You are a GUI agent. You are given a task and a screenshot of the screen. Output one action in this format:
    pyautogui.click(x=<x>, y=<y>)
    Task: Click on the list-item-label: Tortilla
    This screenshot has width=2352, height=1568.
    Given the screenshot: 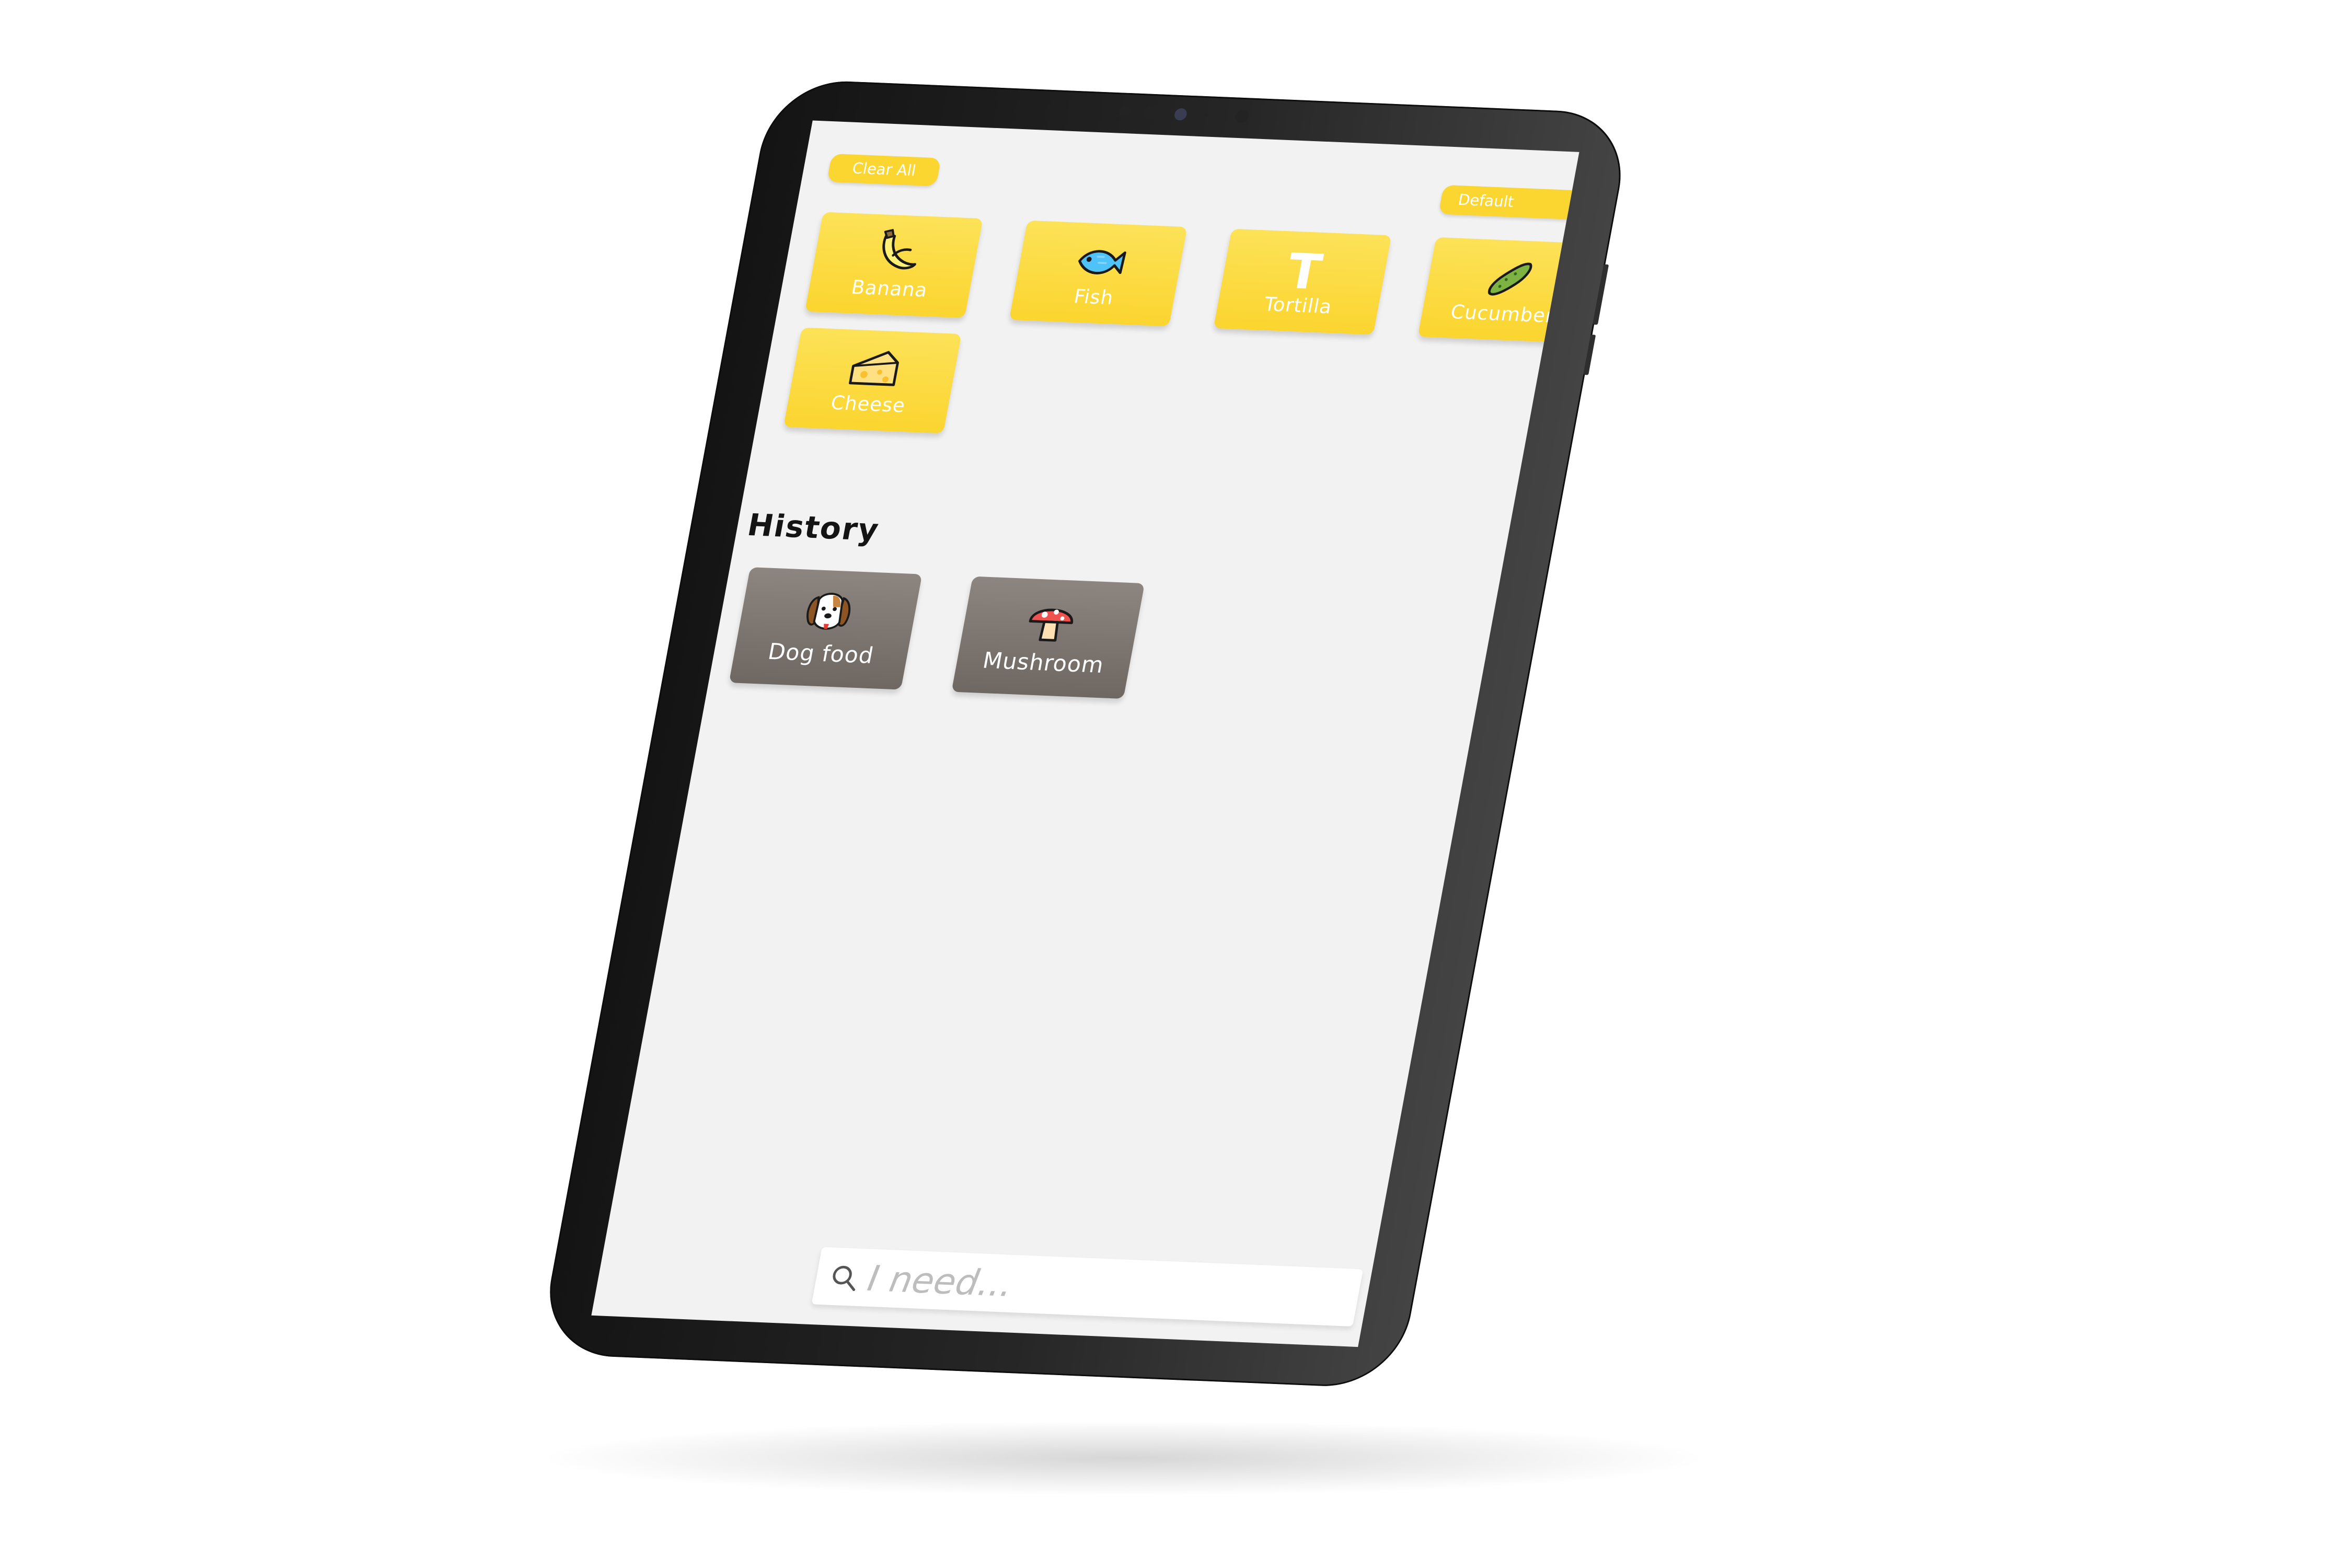 What is the action you would take?
    pyautogui.click(x=1298, y=305)
    